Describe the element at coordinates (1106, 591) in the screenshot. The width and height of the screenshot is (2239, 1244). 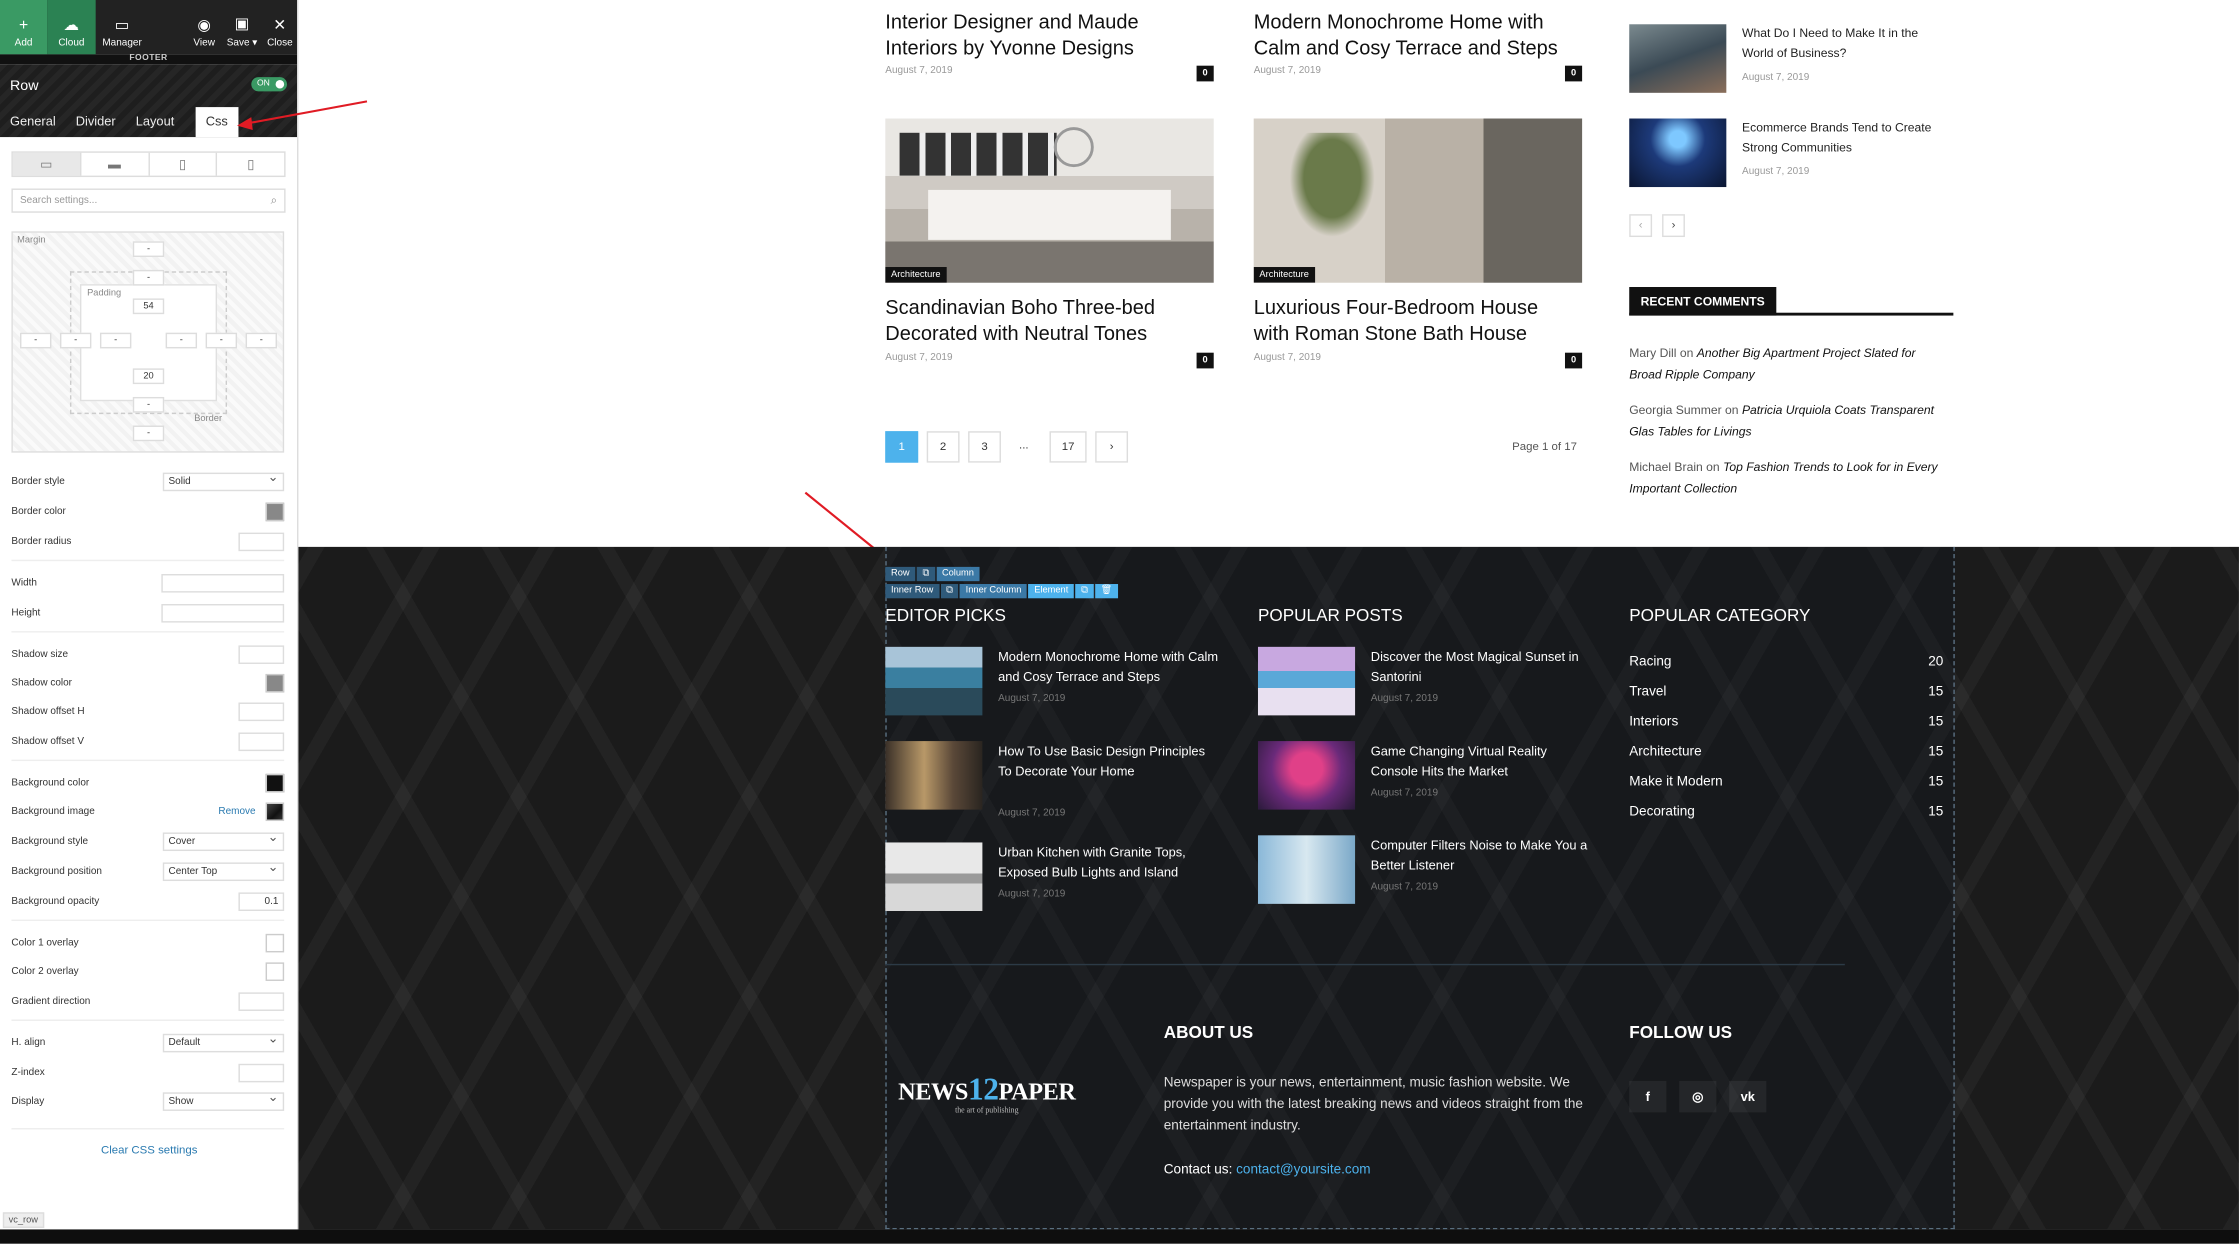
I see `trash-icon: 🗑` at that location.